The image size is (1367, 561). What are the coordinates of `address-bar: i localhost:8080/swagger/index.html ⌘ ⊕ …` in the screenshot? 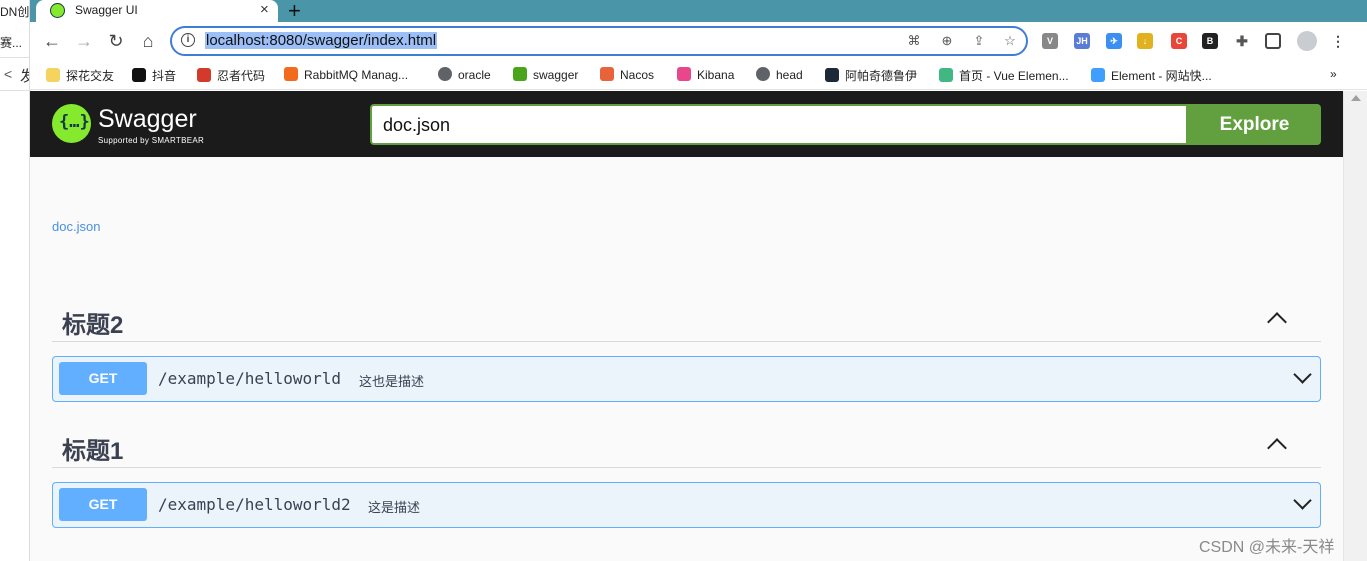 It's located at (599, 41).